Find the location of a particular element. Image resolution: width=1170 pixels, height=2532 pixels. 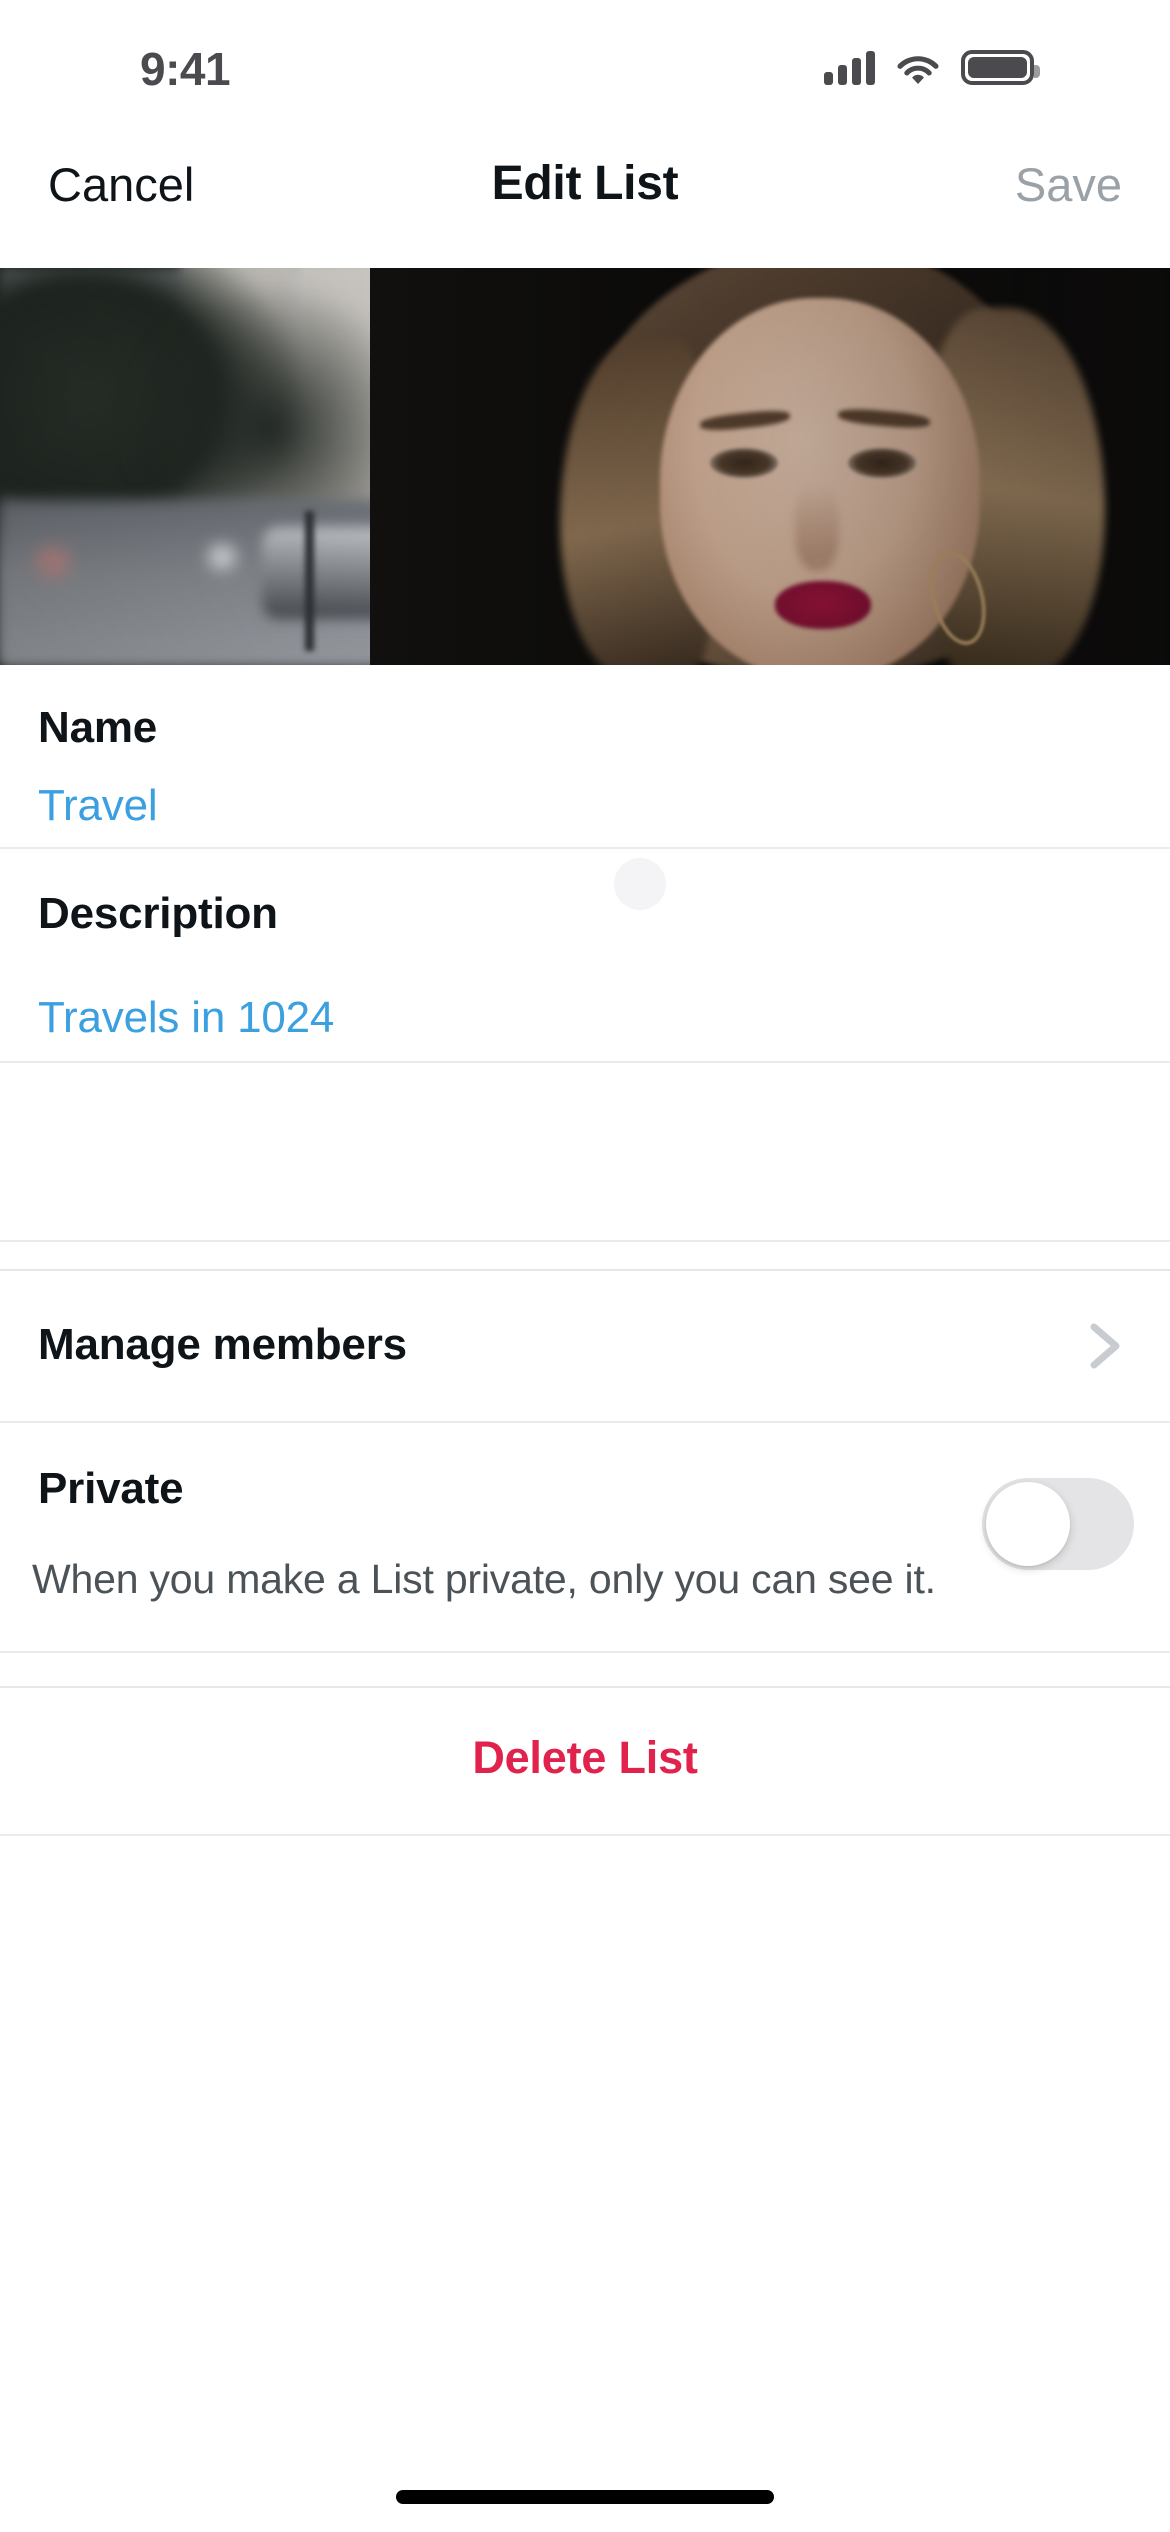

status-bar-icons is located at coordinates (932, 67).